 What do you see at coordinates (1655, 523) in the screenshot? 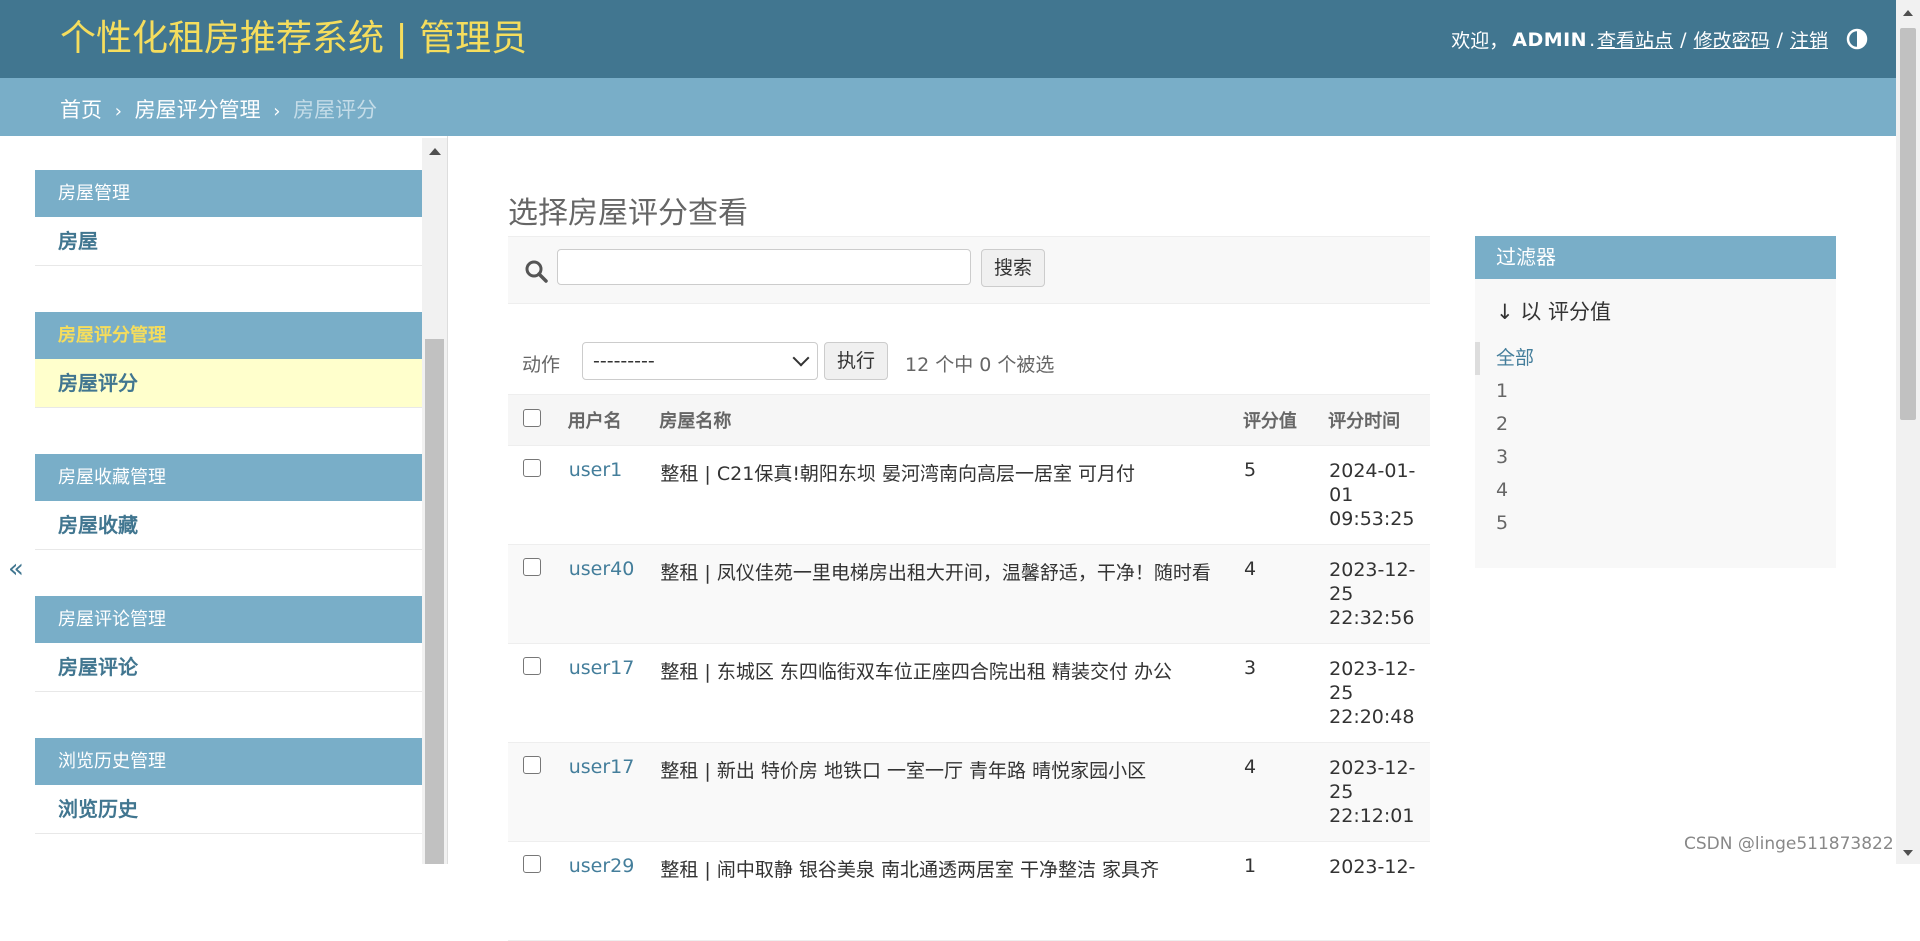
I see `filter-option-5: 5` at bounding box center [1655, 523].